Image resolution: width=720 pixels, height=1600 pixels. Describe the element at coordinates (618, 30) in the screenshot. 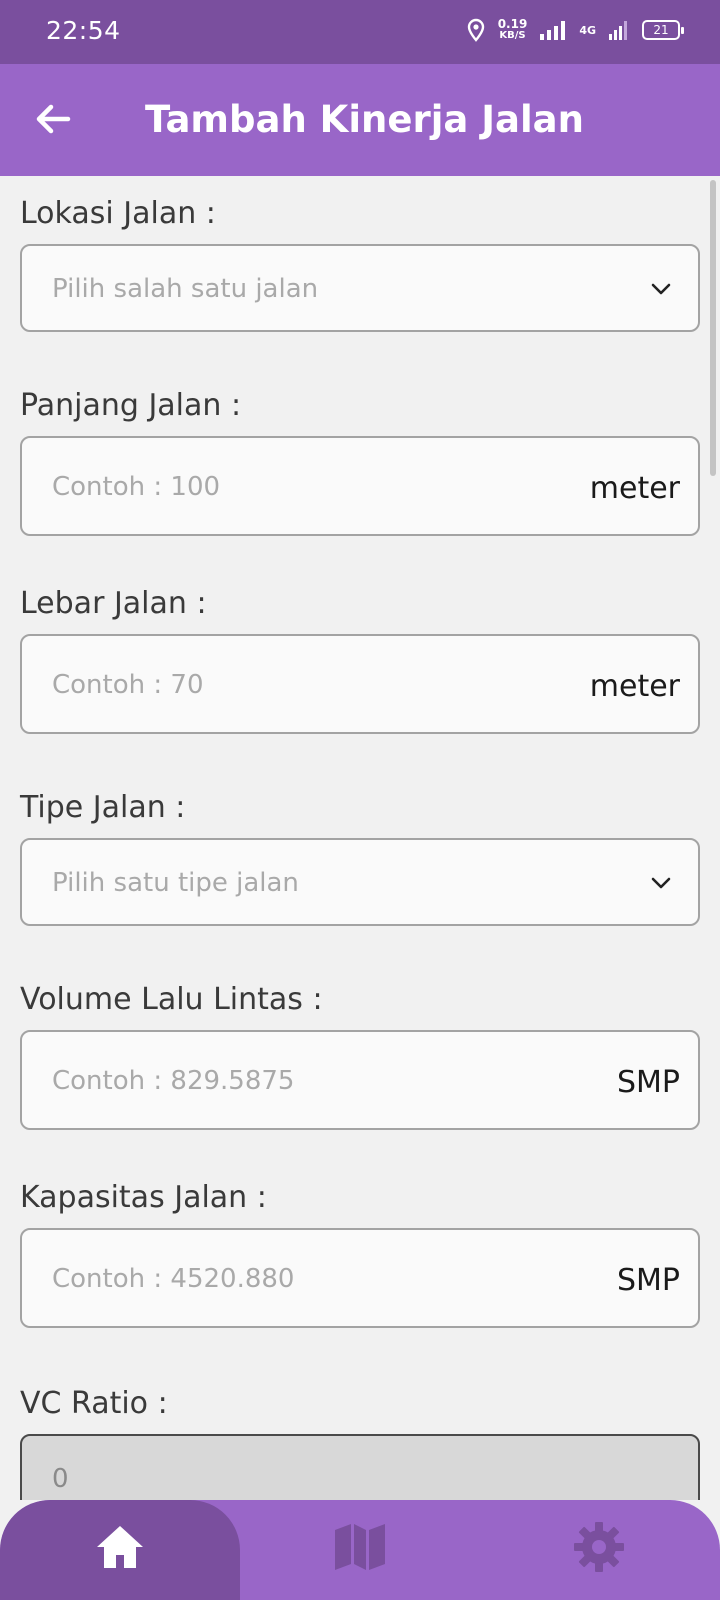

I see `signal-weak-icon` at that location.